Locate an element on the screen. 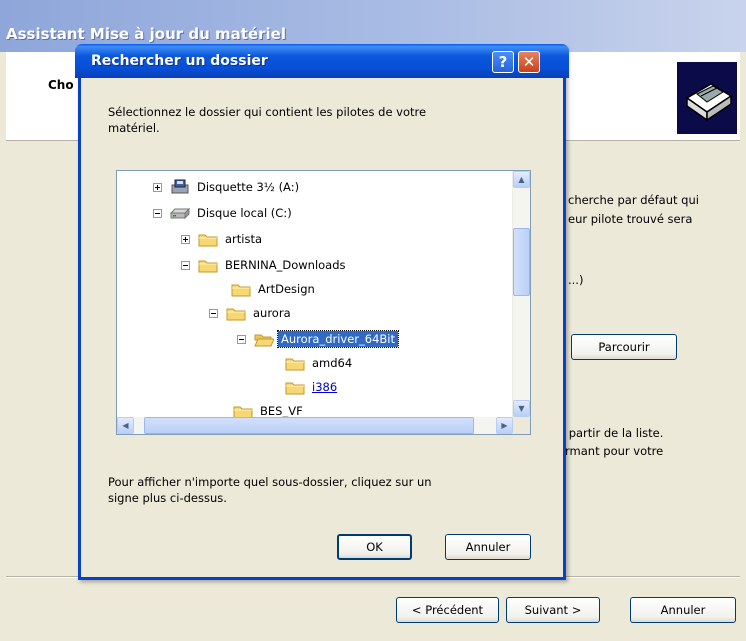 This screenshot has width=746, height=641. tree-item-label: artista is located at coordinates (243, 239).